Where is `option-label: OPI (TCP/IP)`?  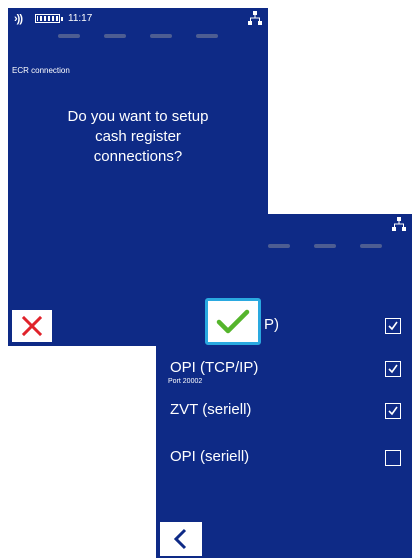 option-label: OPI (TCP/IP) is located at coordinates (214, 367).